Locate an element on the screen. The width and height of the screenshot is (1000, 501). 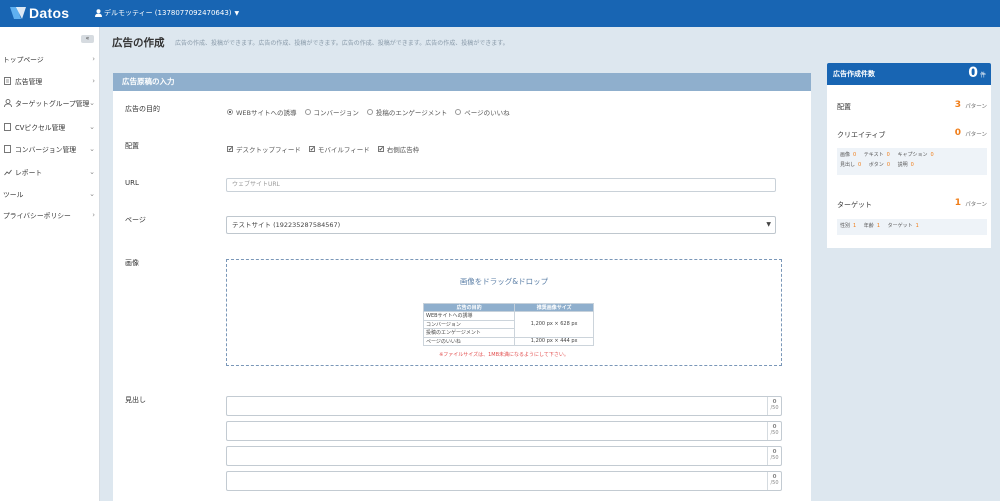
table-cell: 1,200 px × 444 px is located at coordinates (554, 341).